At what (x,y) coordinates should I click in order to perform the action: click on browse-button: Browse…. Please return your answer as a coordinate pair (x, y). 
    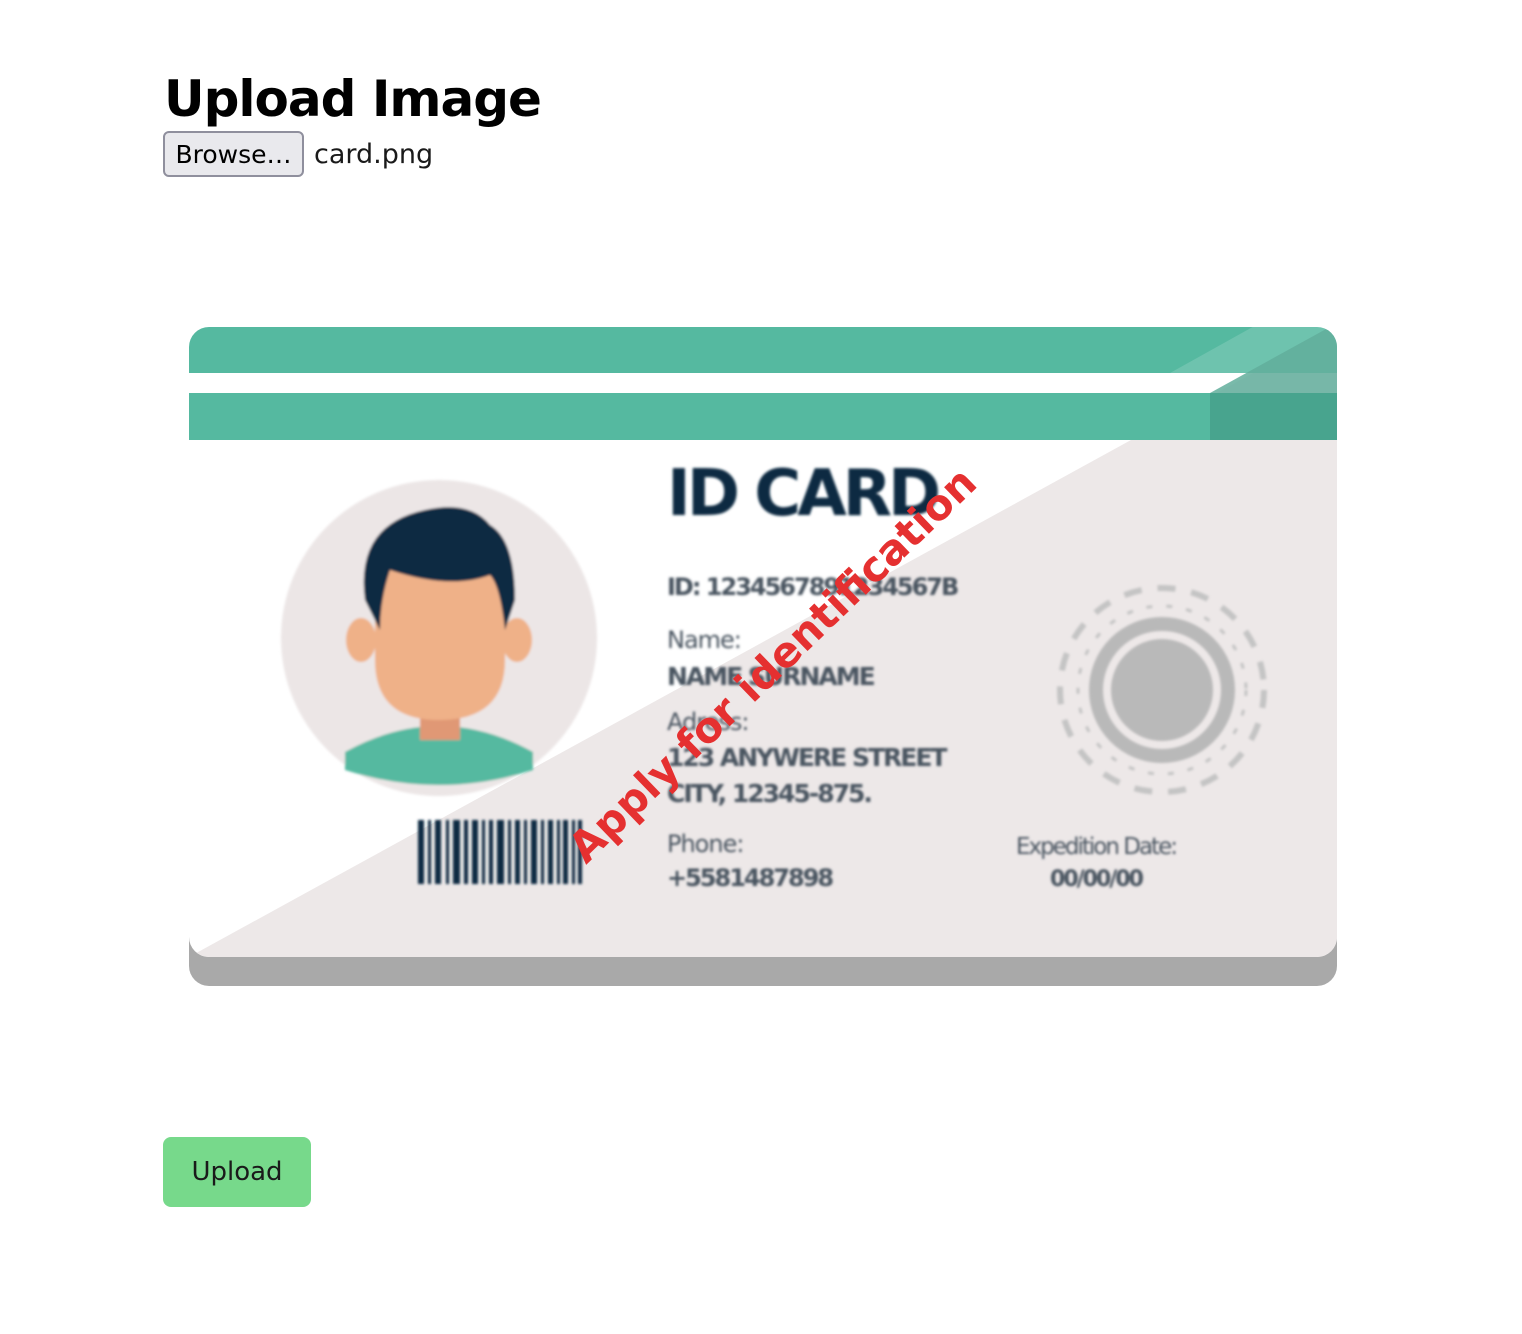
    Looking at the image, I should click on (233, 154).